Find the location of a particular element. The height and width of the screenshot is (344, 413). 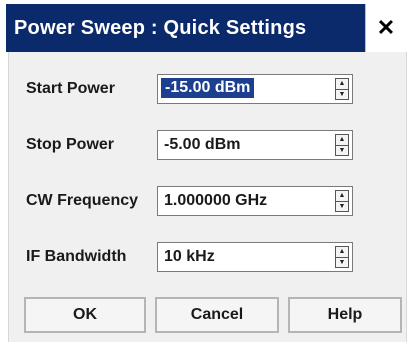

if-bandwidth-field: 10 kHz ▲ ▼ is located at coordinates (255, 257).